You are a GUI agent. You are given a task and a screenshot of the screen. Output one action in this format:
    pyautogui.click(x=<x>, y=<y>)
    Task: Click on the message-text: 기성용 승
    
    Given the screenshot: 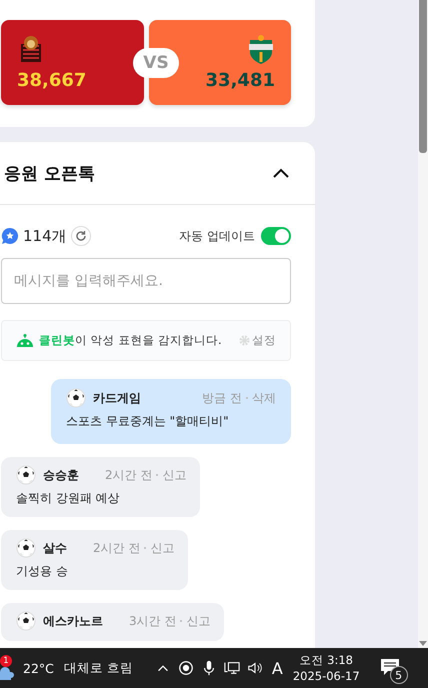 What is the action you would take?
    pyautogui.click(x=42, y=571)
    